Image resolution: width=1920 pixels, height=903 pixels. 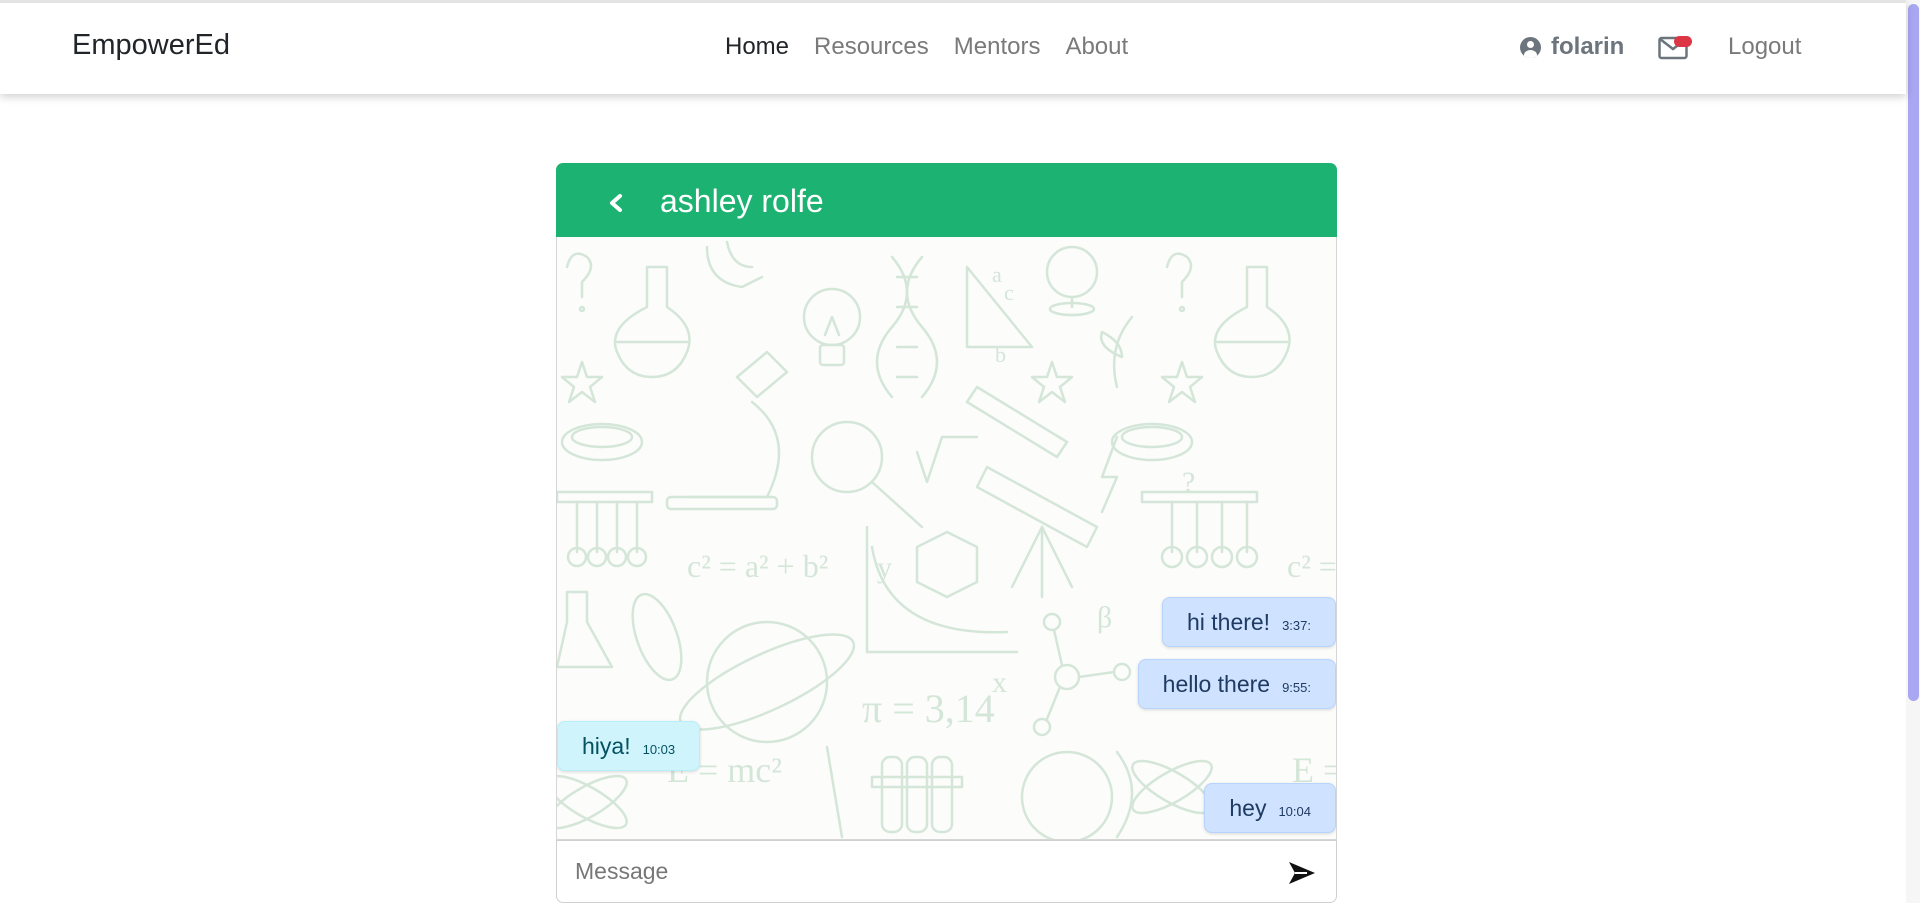 What do you see at coordinates (757, 566) in the screenshot?
I see `svg-text: c² = a² + b²` at bounding box center [757, 566].